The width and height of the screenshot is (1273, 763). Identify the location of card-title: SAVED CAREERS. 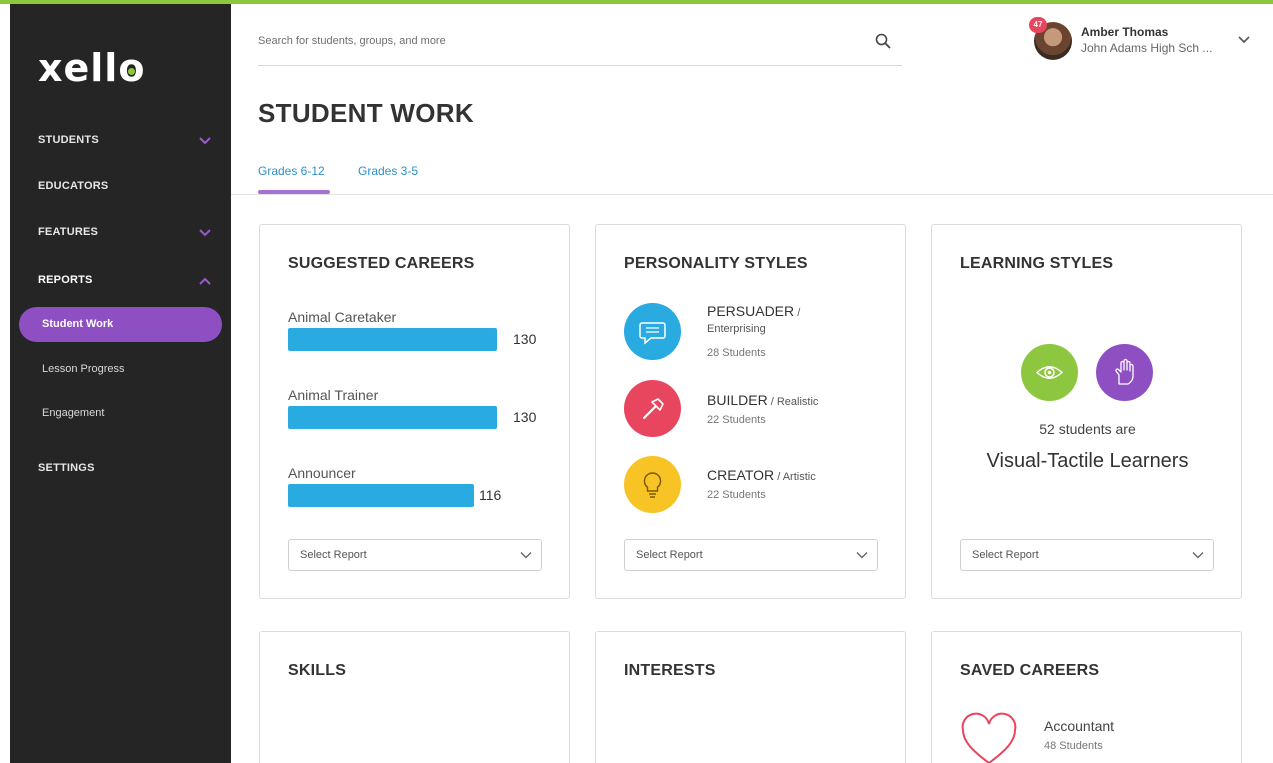
(1030, 670).